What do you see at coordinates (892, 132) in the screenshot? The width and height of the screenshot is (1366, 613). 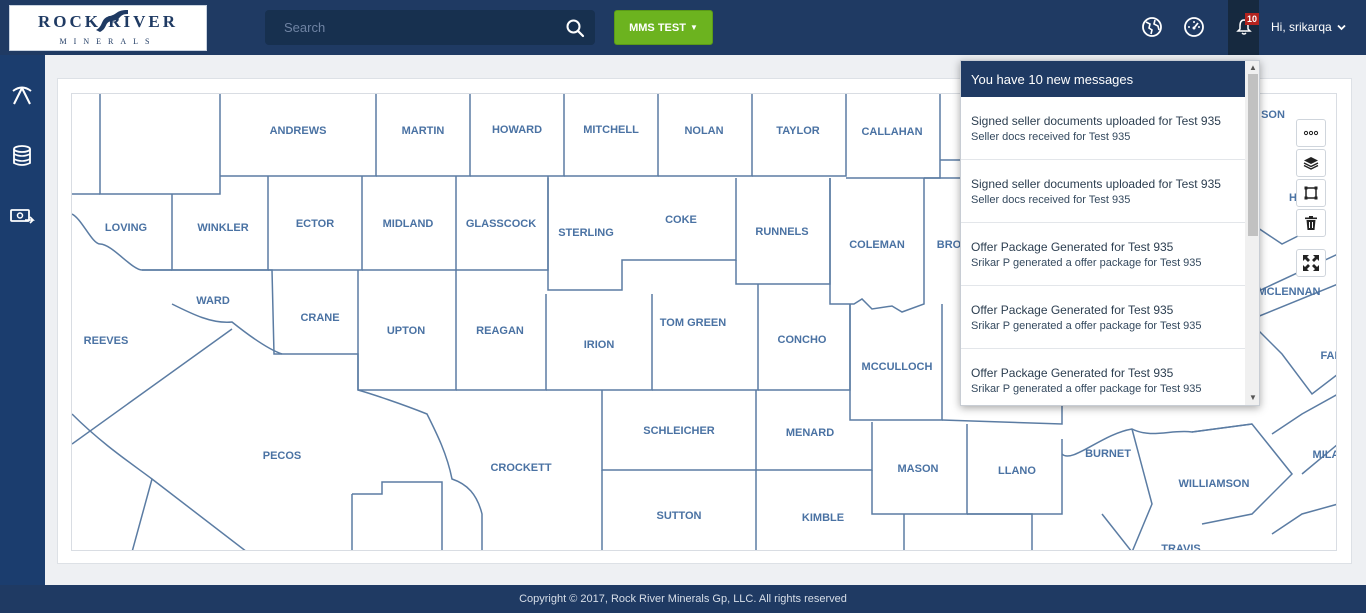 I see `county-label: CALLAHAN` at bounding box center [892, 132].